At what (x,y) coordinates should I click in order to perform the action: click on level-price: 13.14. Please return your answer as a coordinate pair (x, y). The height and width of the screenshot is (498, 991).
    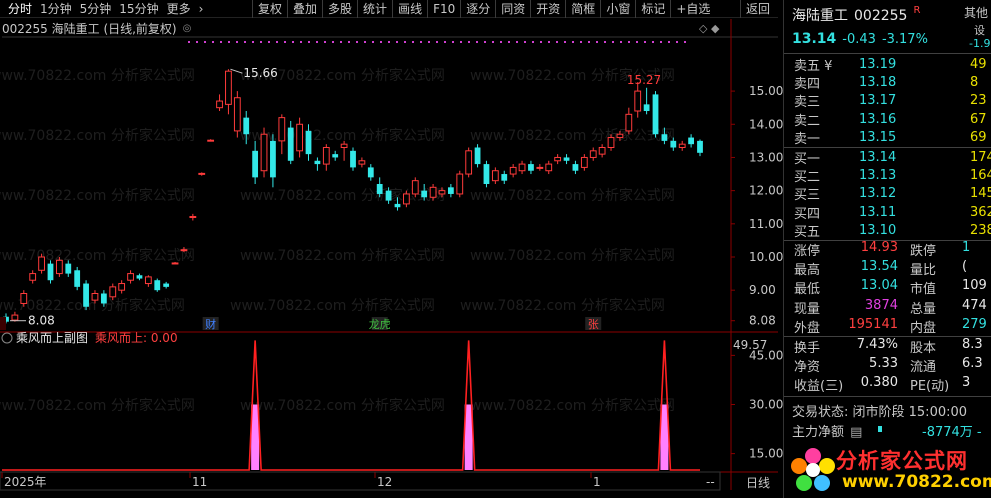
    Looking at the image, I should click on (878, 157).